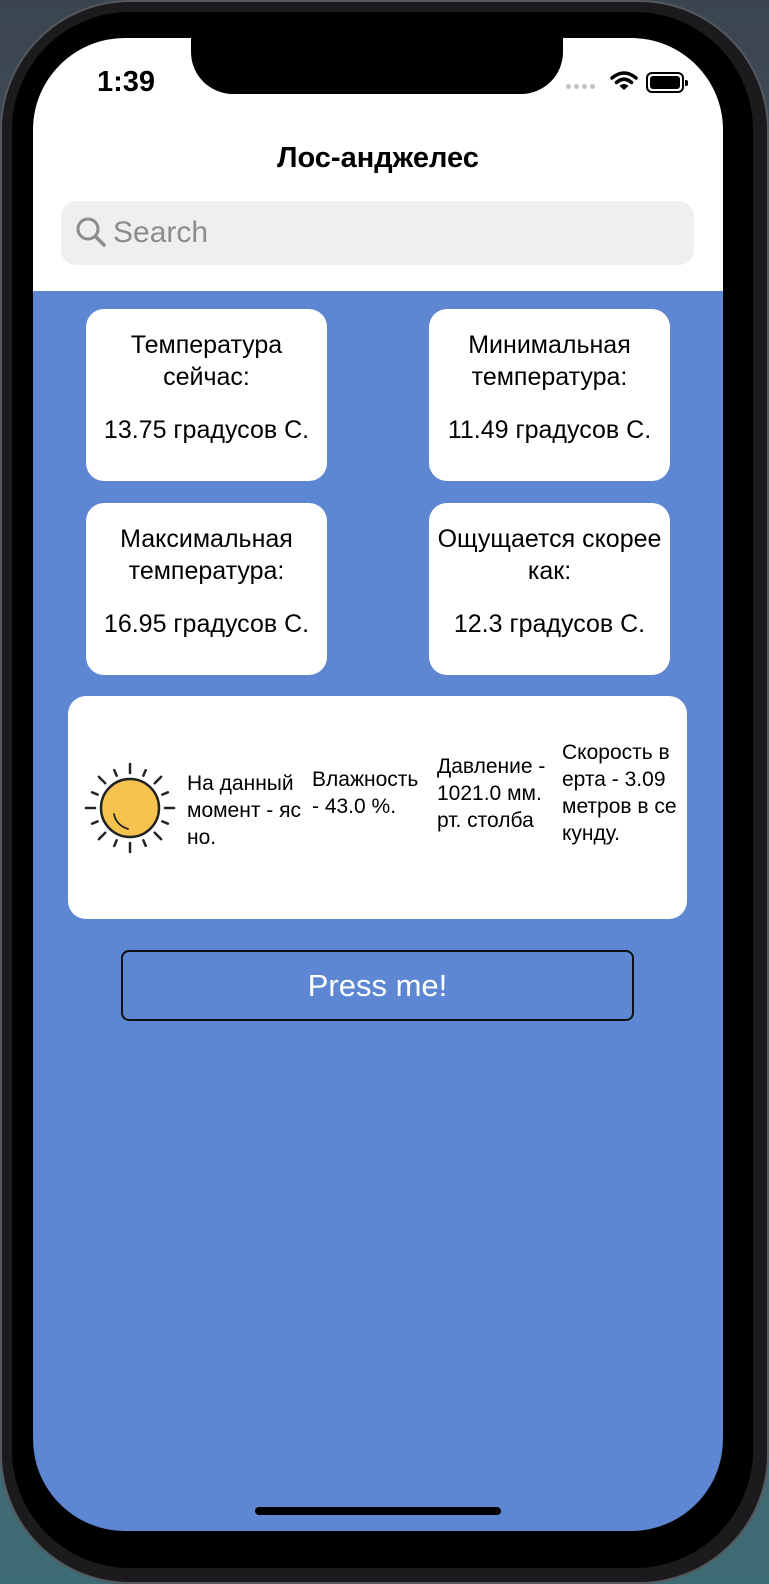 Image resolution: width=769 pixels, height=1584 pixels. I want to click on card-value: 12.3 градусов С., so click(549, 624).